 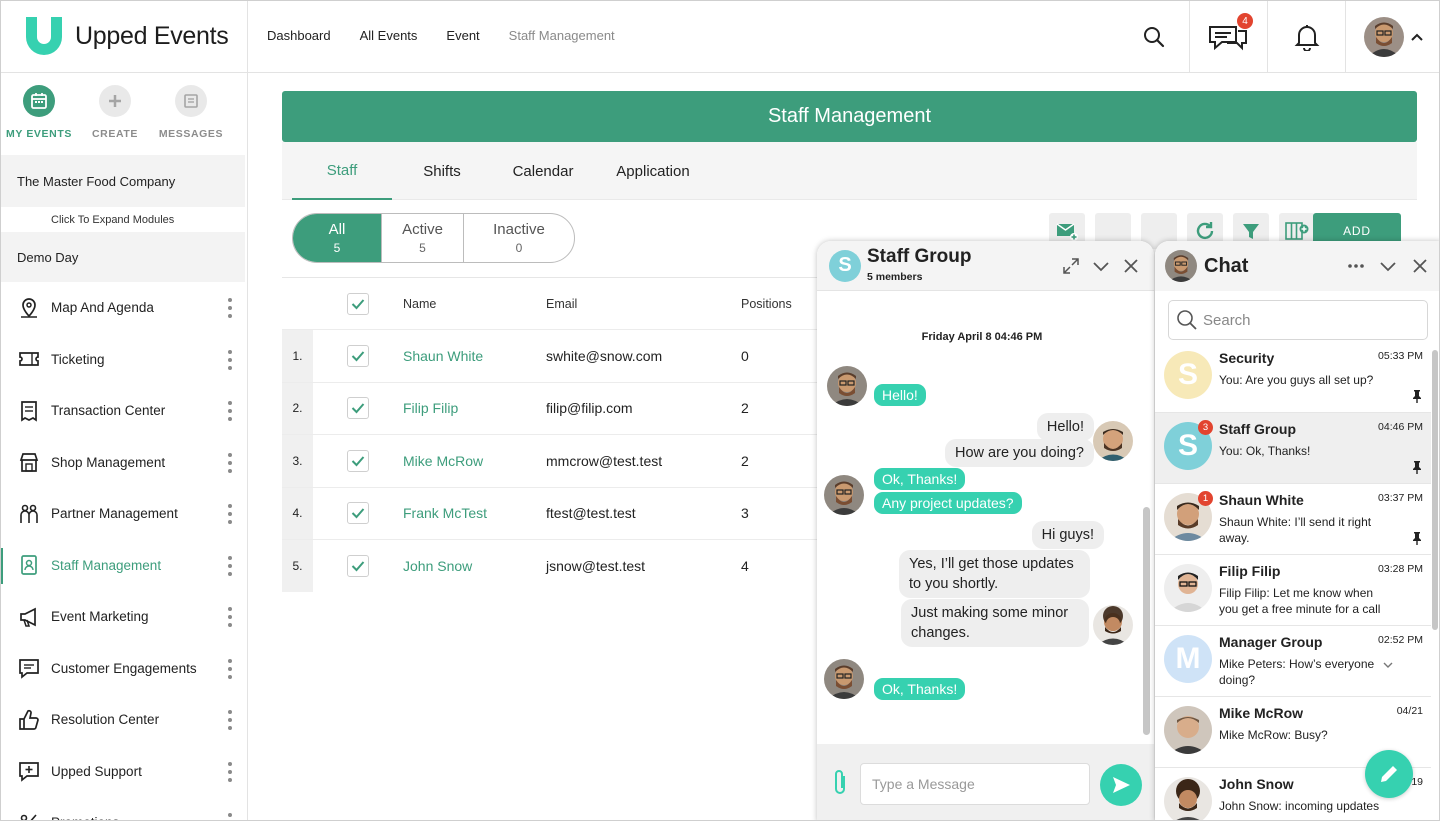 What do you see at coordinates (124, 463) in the screenshot?
I see `sidebar-item-shop-management: Shop Management` at bounding box center [124, 463].